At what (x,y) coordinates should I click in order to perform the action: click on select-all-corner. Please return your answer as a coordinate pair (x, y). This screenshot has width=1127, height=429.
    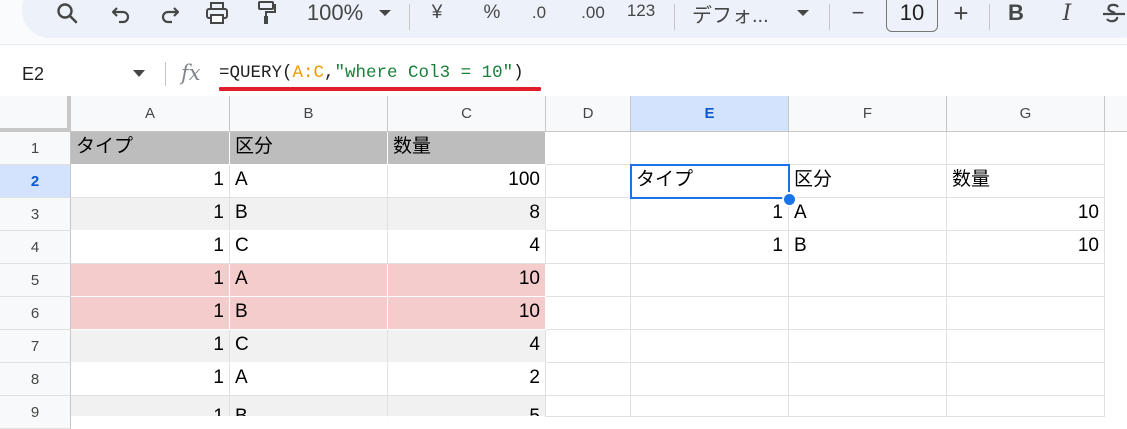
    Looking at the image, I should click on (35, 114).